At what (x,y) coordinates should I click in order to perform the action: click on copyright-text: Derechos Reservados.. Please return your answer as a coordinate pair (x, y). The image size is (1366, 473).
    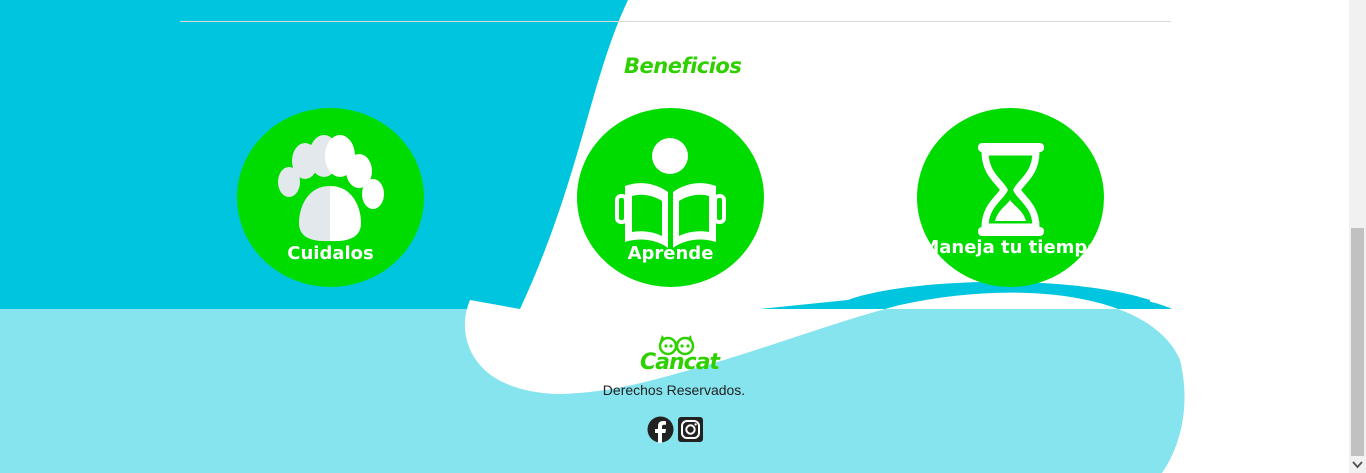
    Looking at the image, I should click on (674, 390).